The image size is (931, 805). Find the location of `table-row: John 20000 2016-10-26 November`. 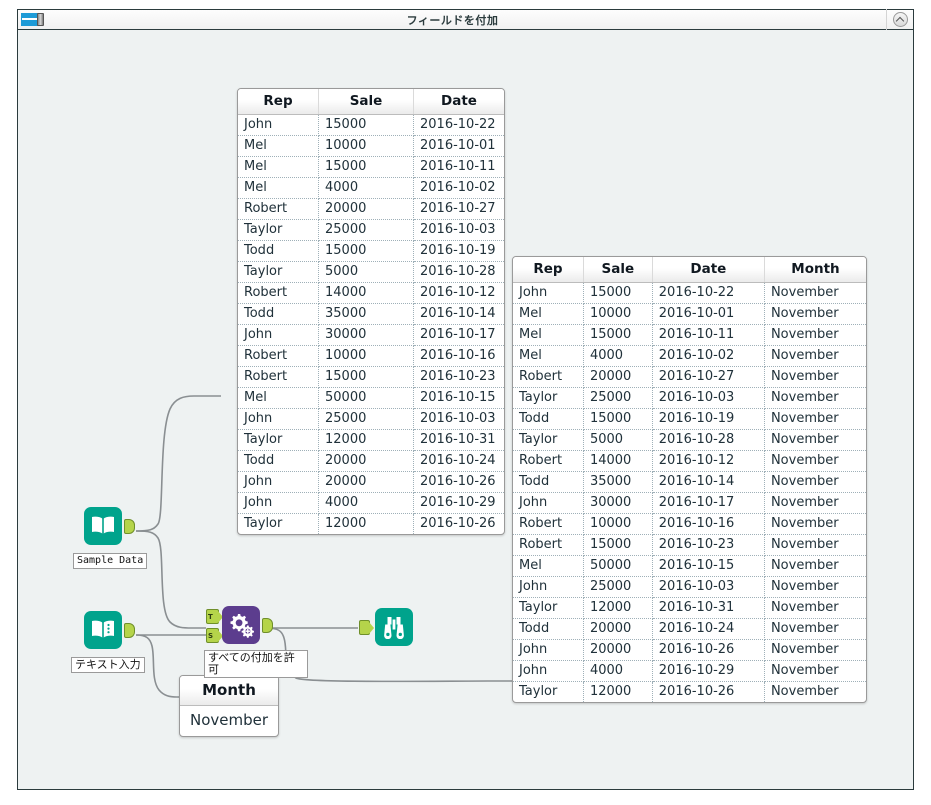

table-row: John 20000 2016-10-26 November is located at coordinates (689, 650).